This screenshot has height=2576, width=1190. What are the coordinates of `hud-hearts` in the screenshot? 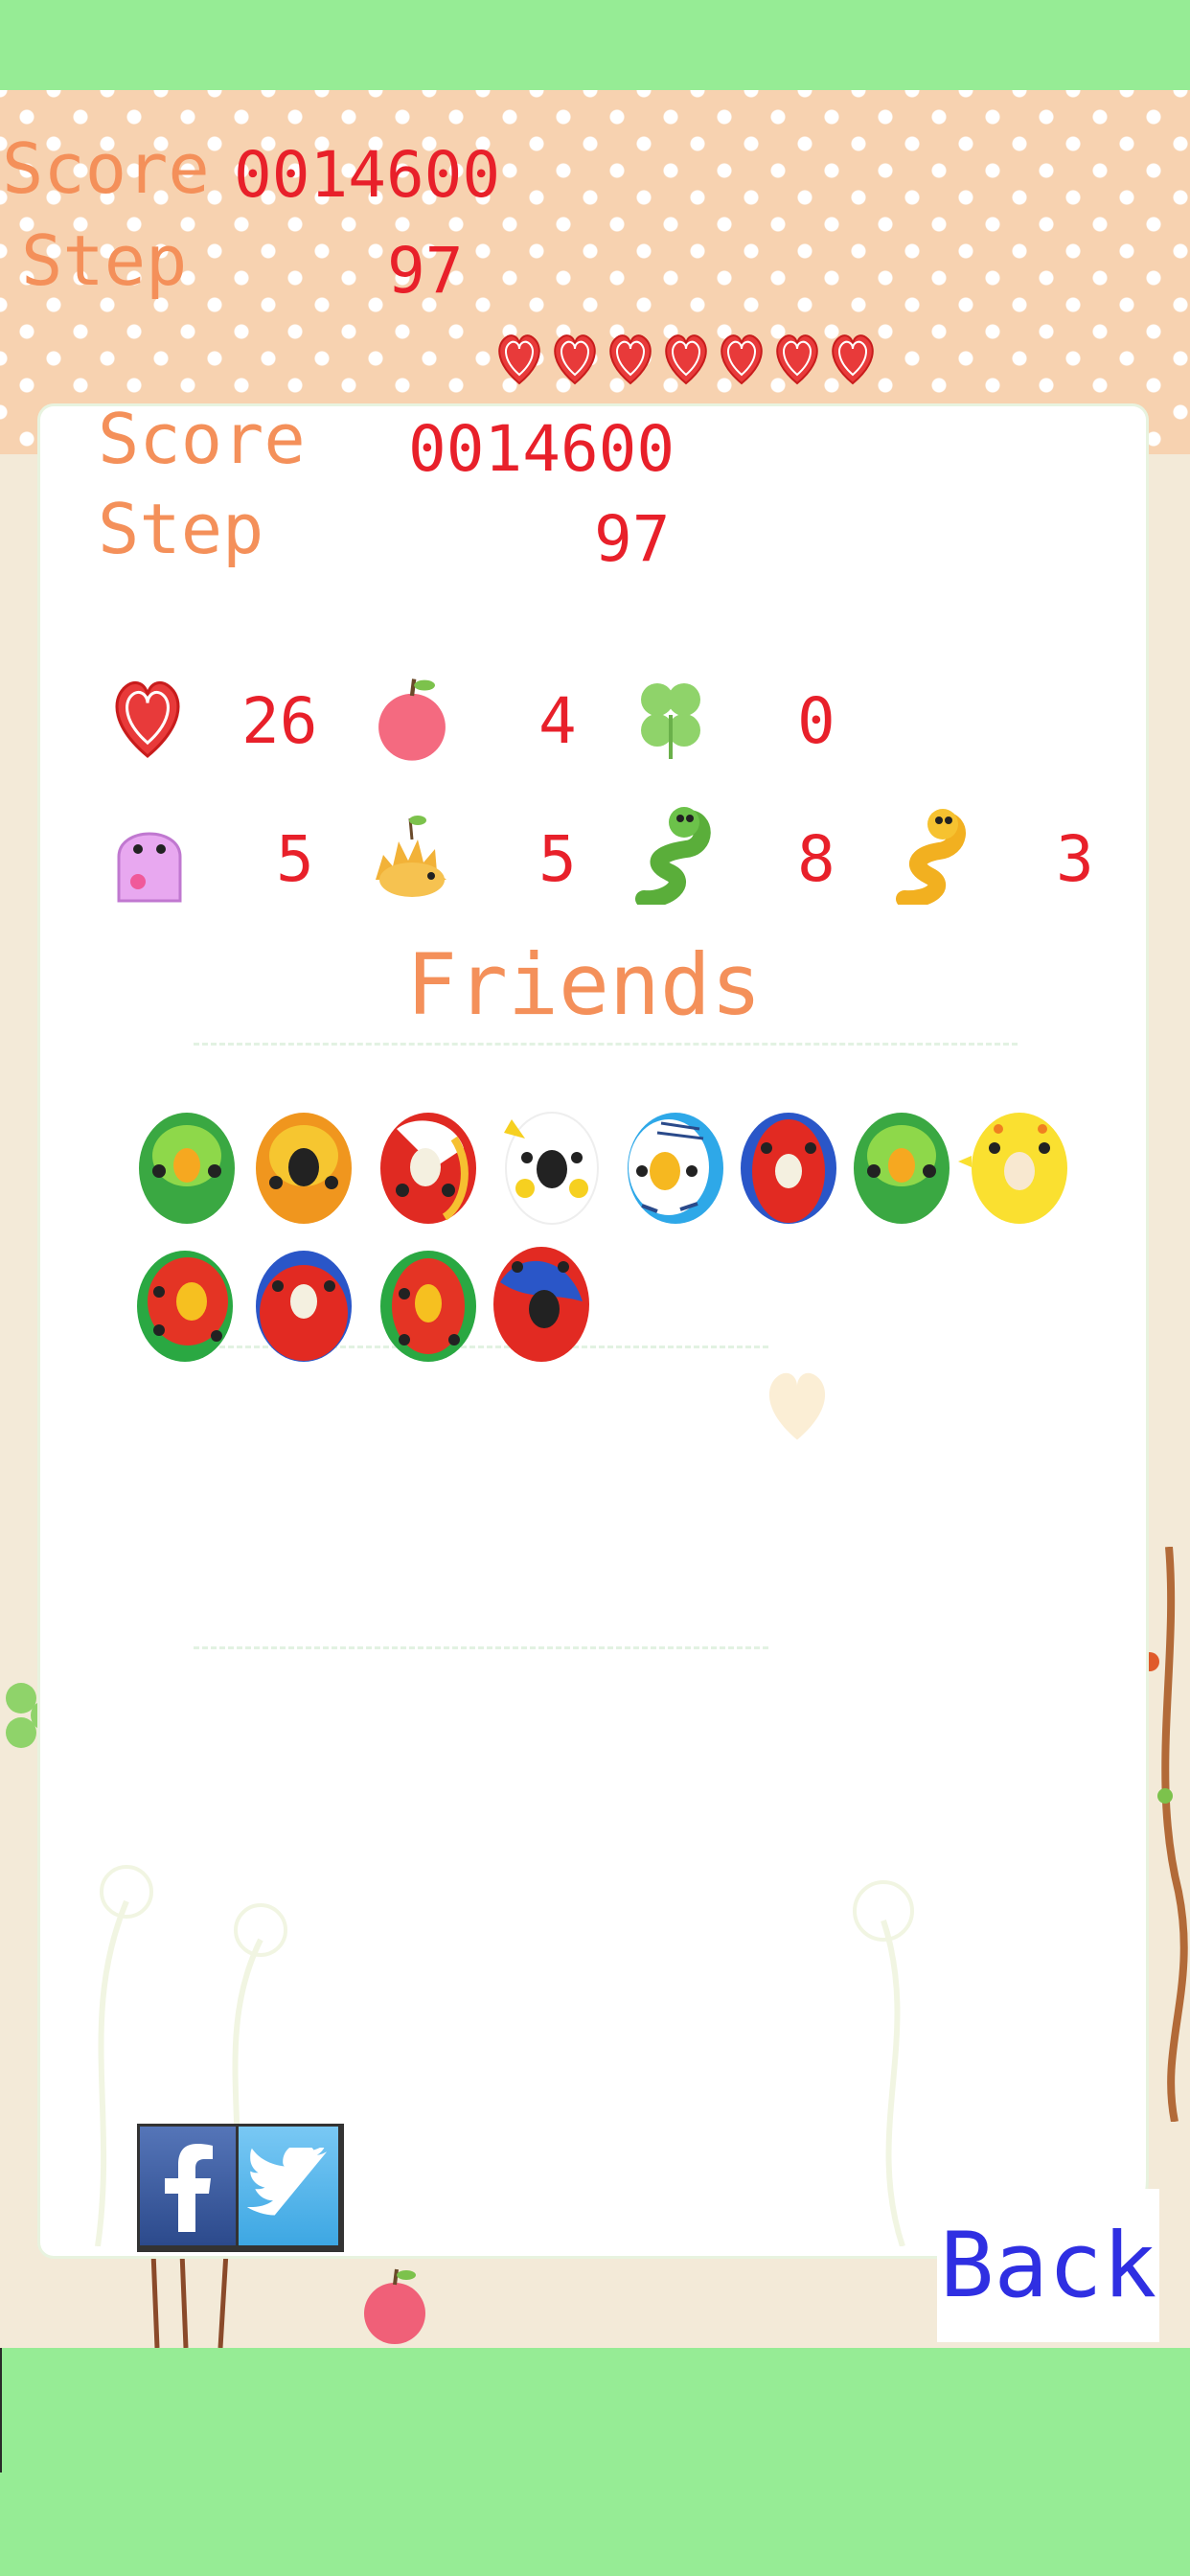 It's located at (686, 358).